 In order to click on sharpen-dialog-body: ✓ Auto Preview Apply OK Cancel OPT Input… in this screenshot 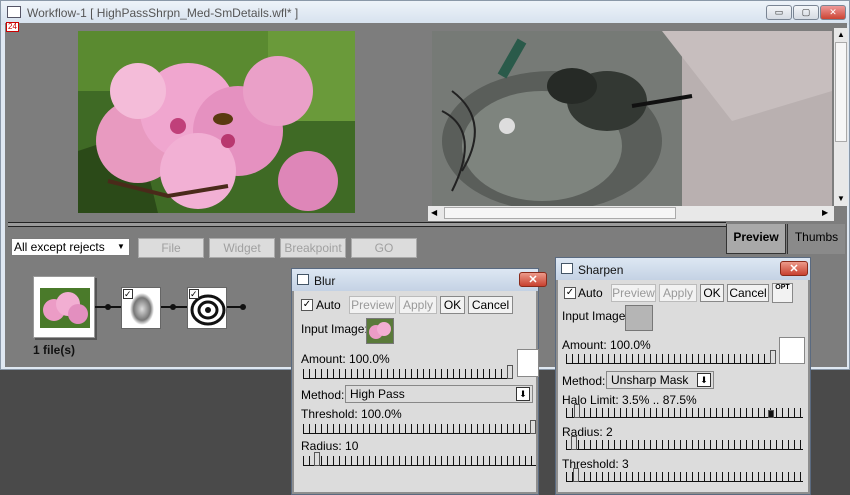, I will do `click(683, 386)`.